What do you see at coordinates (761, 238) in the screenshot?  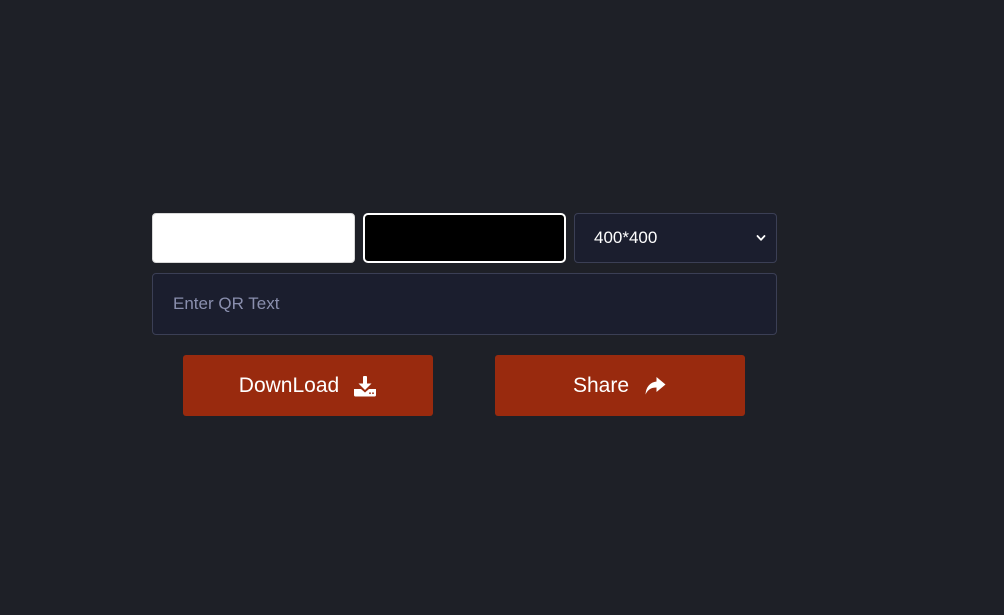 I see `chevron-down-icon` at bounding box center [761, 238].